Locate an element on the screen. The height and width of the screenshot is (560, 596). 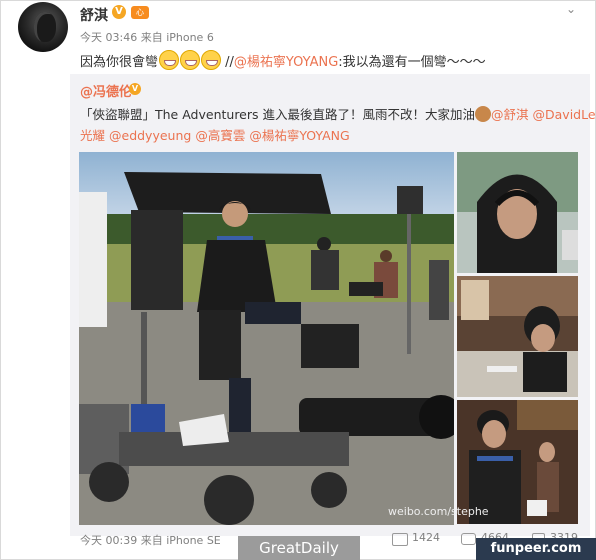
post-text-after: :我以為還有一個彎～～～ is located at coordinates (412, 62).